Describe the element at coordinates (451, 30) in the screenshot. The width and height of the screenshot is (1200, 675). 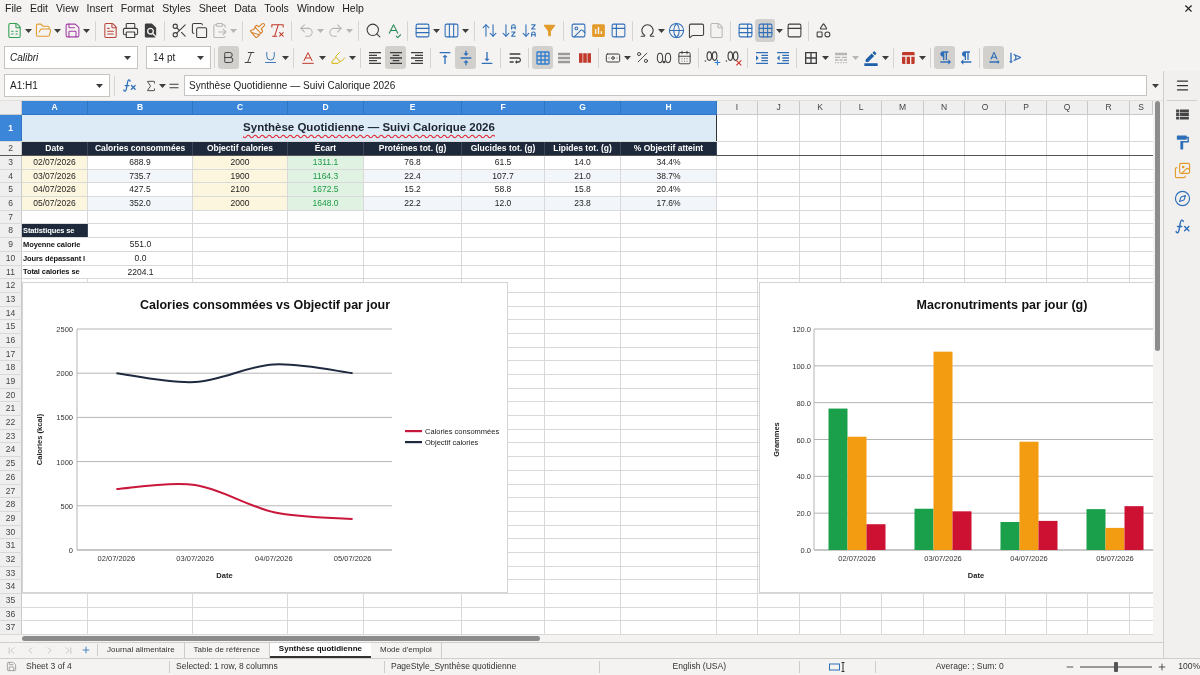
I see `columns-icon` at that location.